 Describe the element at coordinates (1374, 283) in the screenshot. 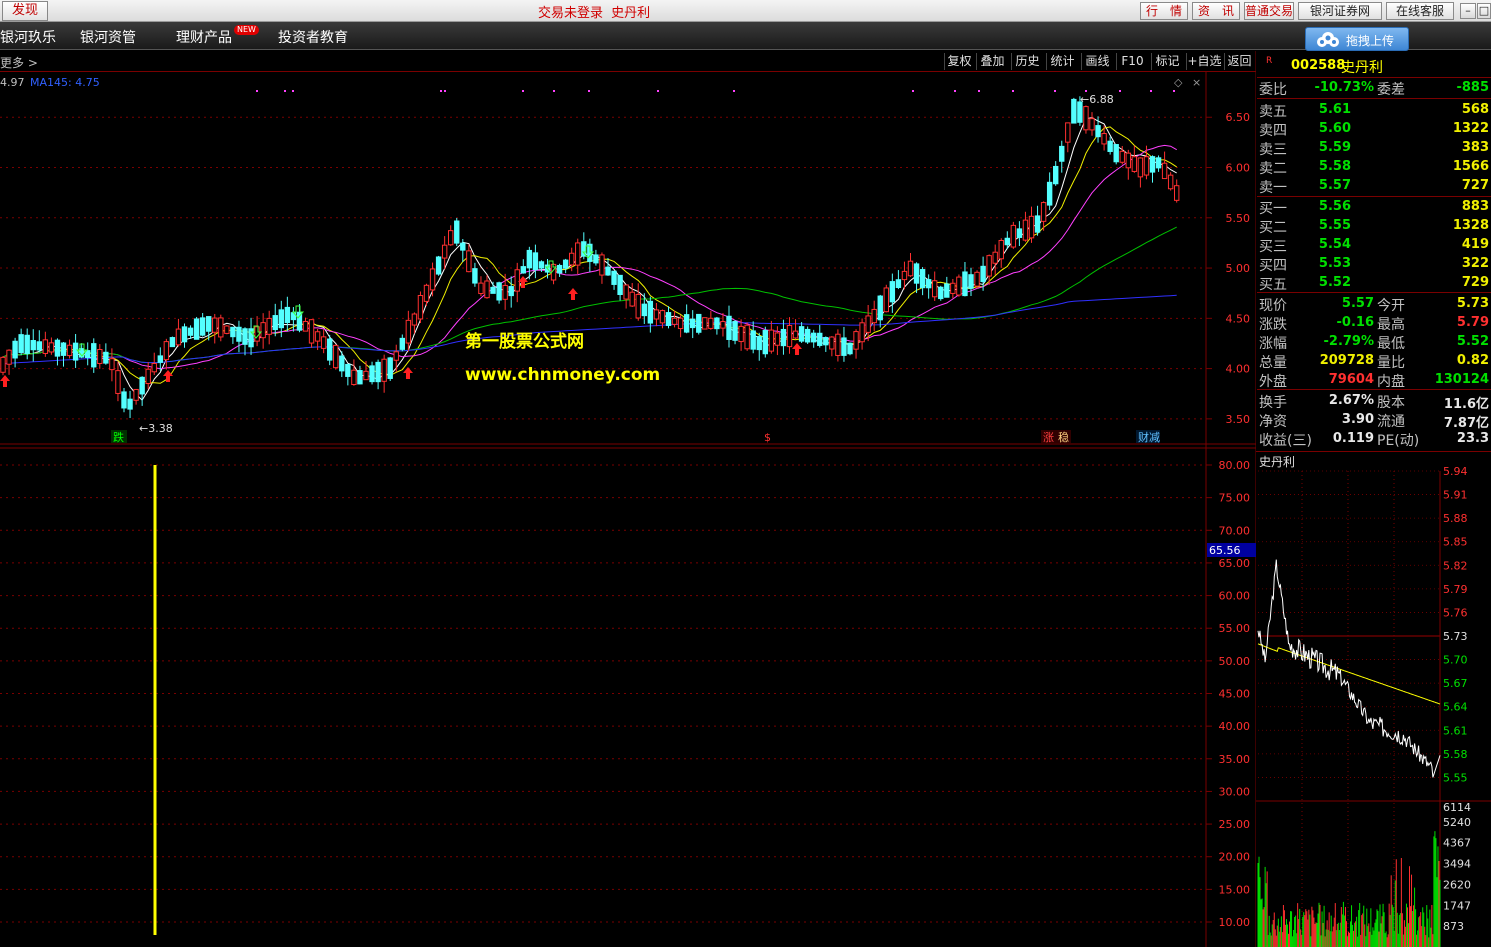

I see `buy-order-row: 买五 5.52 729` at that location.